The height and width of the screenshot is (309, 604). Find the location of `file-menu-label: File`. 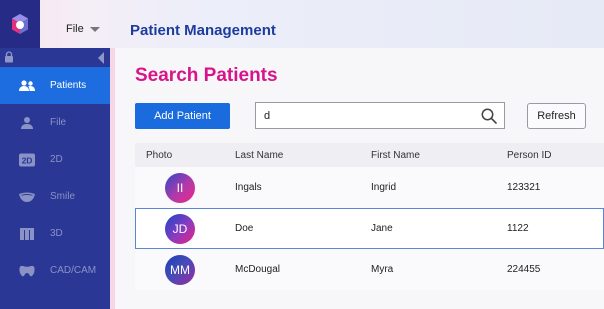

file-menu-label: File is located at coordinates (75, 29).